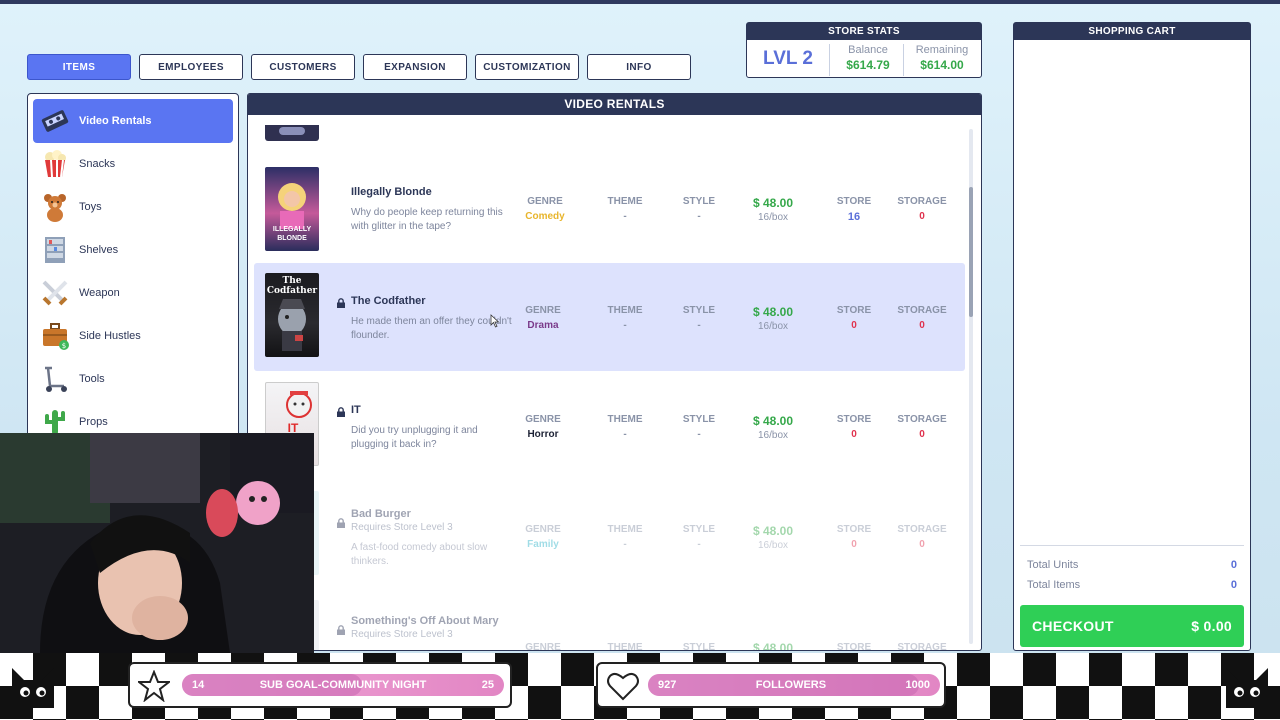  I want to click on tab-customization: CUSTOMIZATION, so click(527, 67).